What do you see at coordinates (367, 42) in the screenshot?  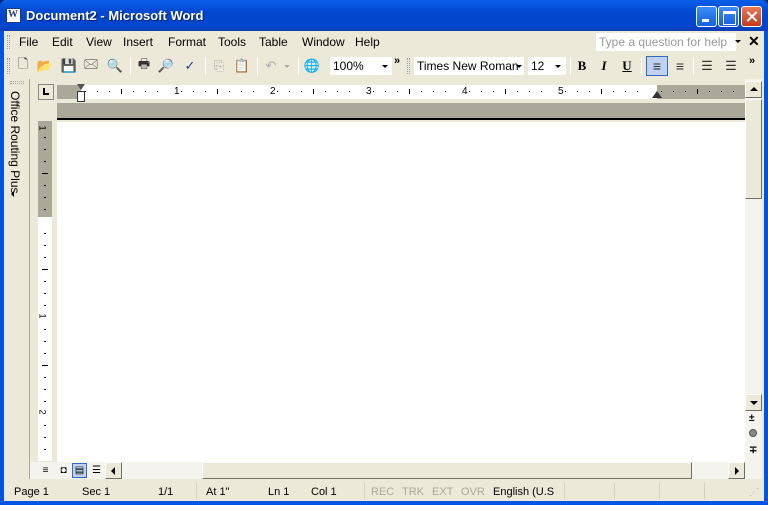 I see `menu-help: Help` at bounding box center [367, 42].